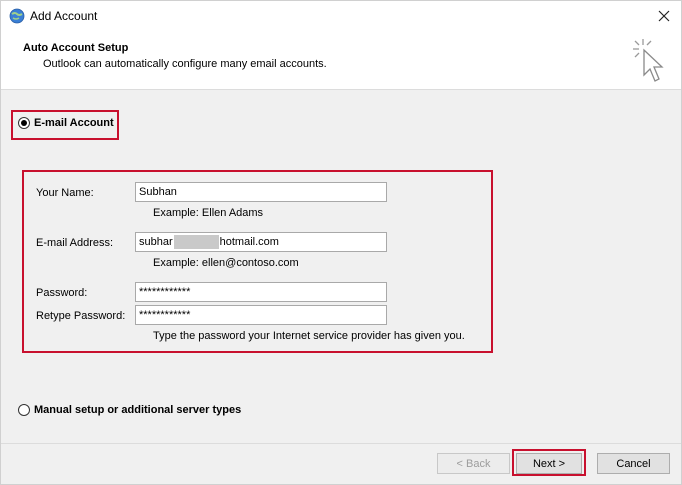  What do you see at coordinates (62, 293) in the screenshot?
I see `password-label: Password:` at bounding box center [62, 293].